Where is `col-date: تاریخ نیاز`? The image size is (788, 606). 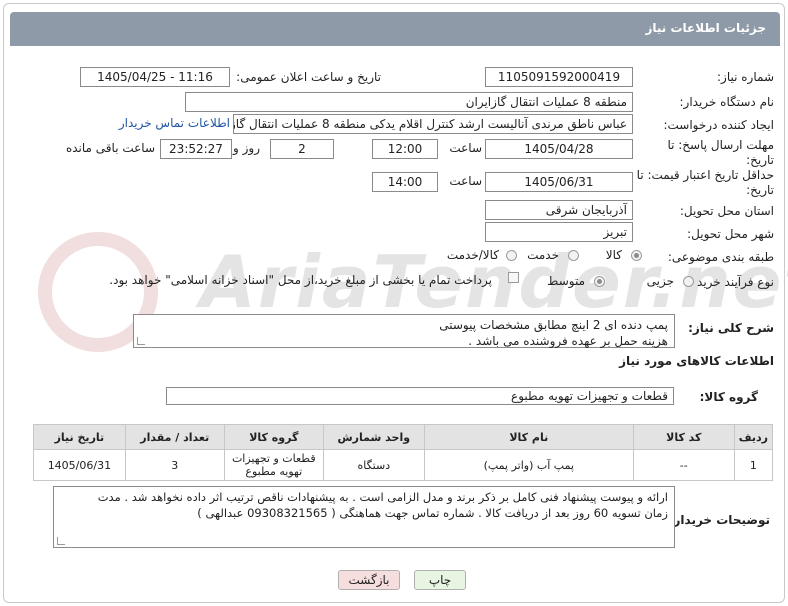 col-date: تاریخ نیاز is located at coordinates (79, 437).